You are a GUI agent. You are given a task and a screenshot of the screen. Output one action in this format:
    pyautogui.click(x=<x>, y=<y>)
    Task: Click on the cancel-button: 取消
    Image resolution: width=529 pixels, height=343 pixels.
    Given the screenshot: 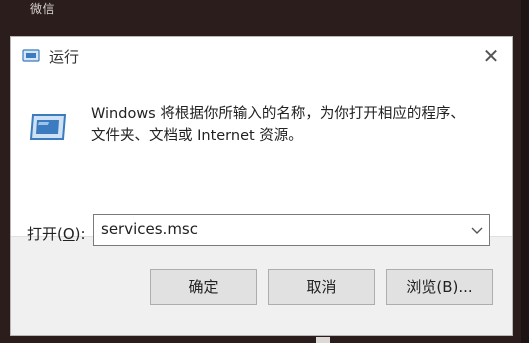 What is the action you would take?
    pyautogui.click(x=321, y=287)
    